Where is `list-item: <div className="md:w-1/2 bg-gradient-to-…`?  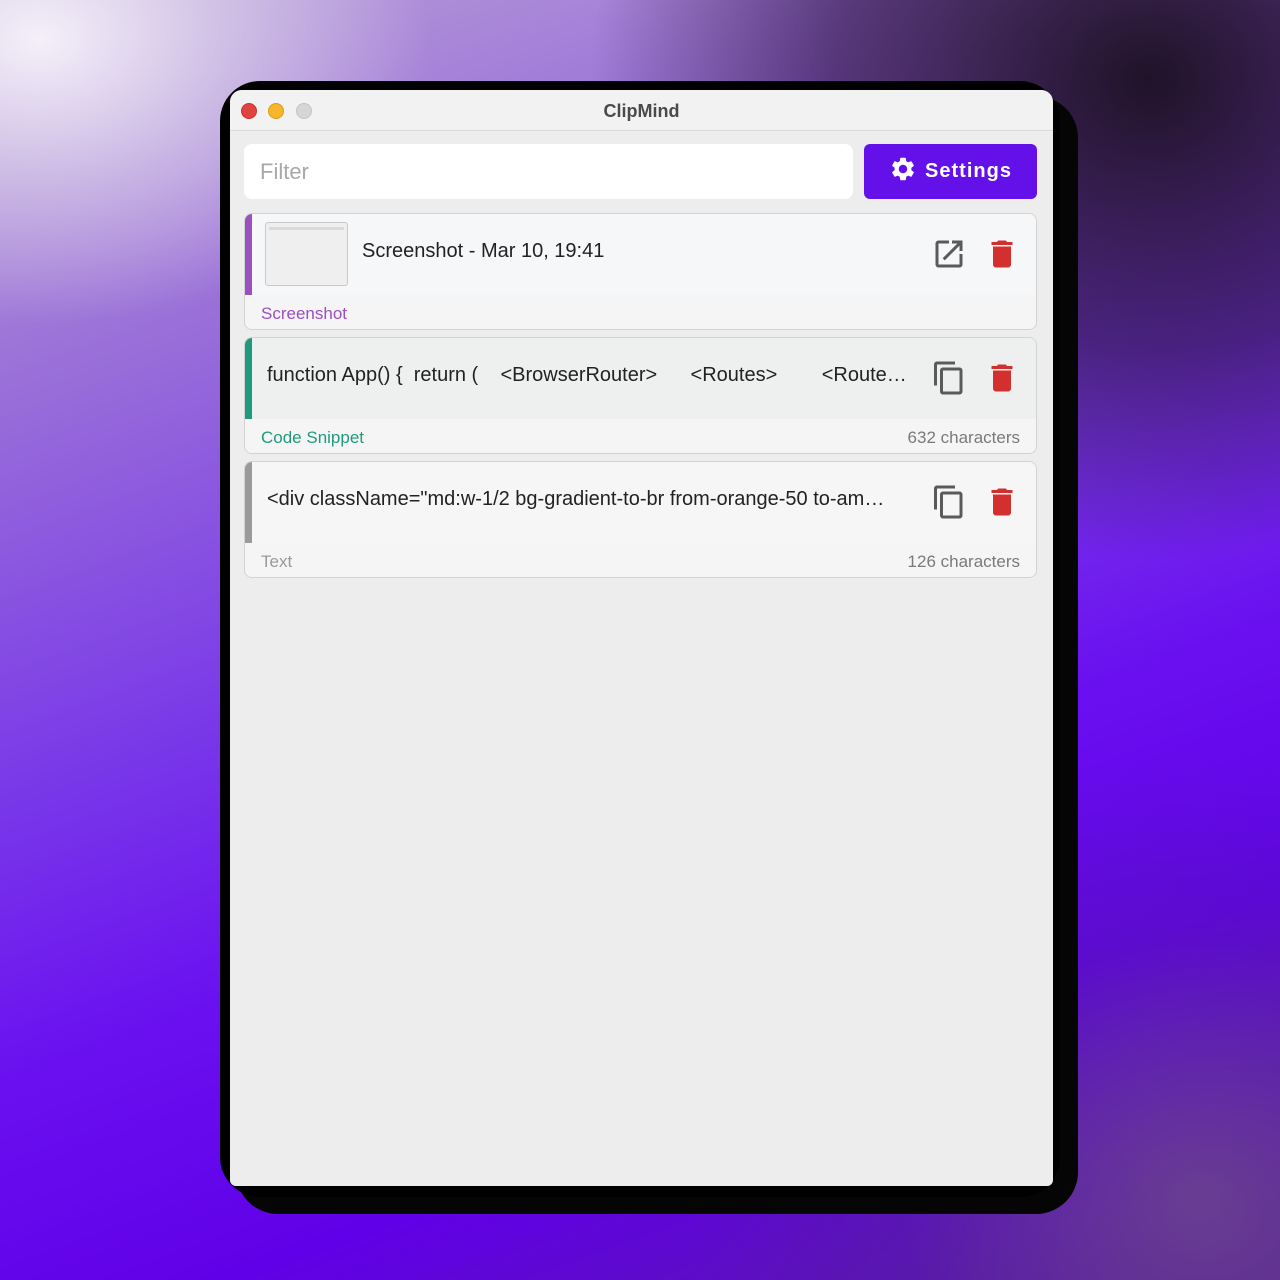 list-item: <div className="md:w-1/2 bg-gradient-to-… is located at coordinates (640, 519).